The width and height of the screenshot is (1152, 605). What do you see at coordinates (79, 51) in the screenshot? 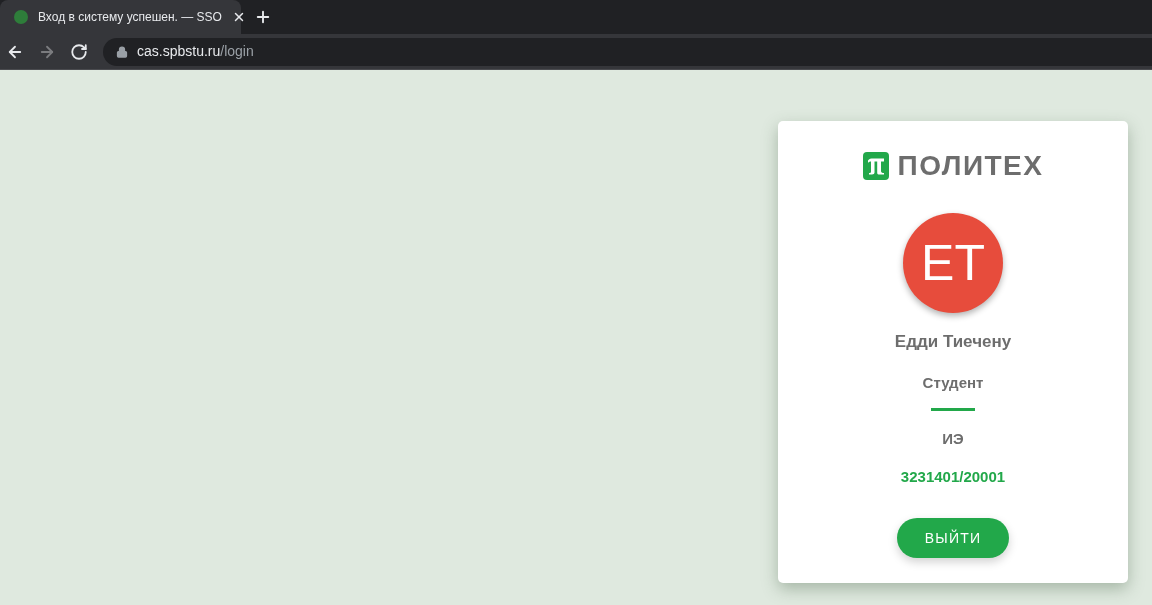
I see `reload-icon` at bounding box center [79, 51].